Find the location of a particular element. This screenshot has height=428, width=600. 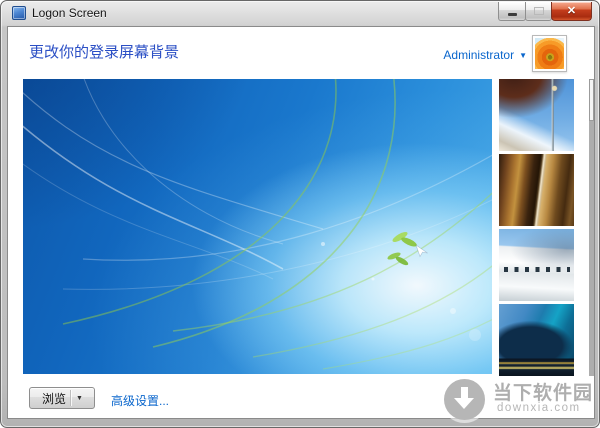

maximize-button is located at coordinates (538, 11).